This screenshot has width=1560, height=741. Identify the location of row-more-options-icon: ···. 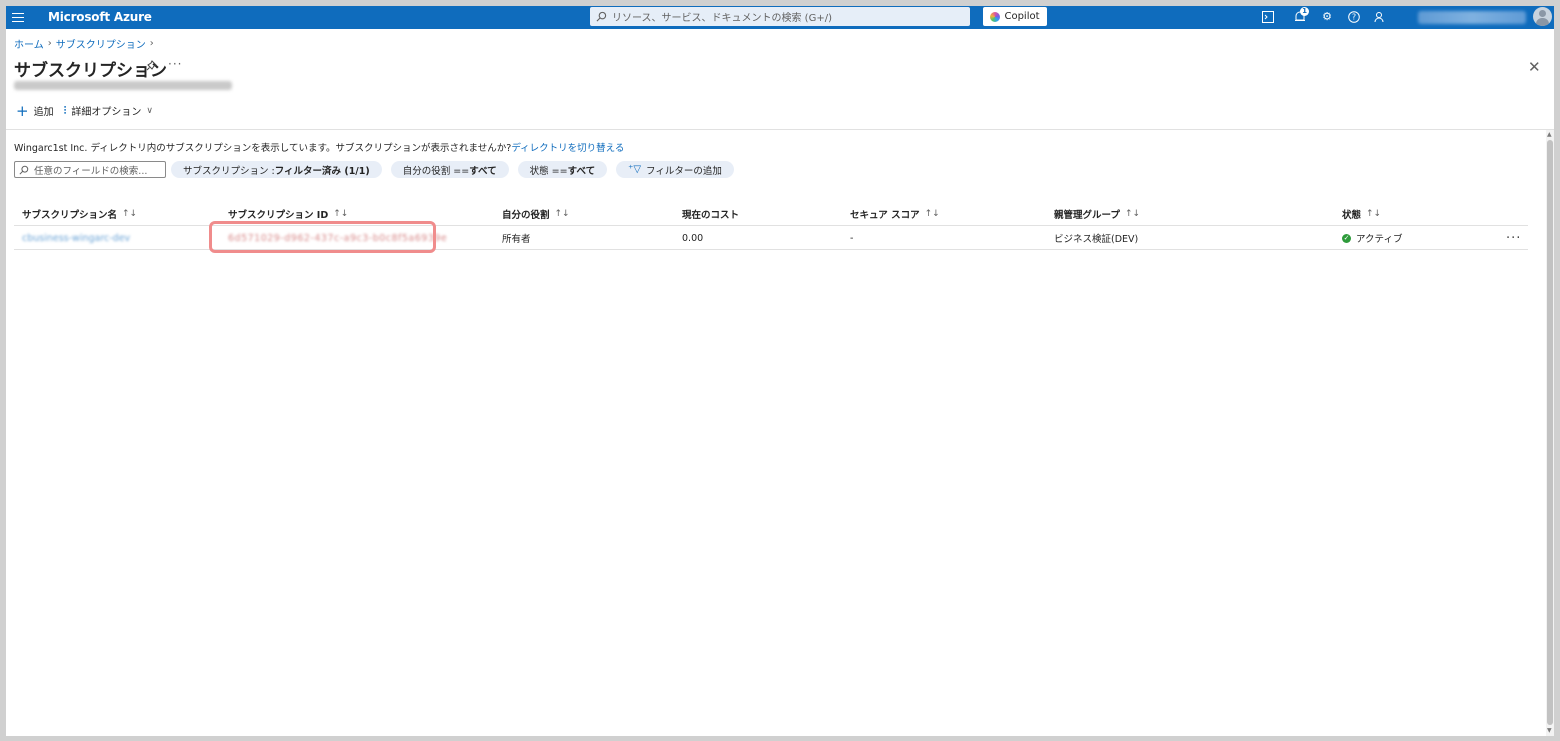
(1513, 238).